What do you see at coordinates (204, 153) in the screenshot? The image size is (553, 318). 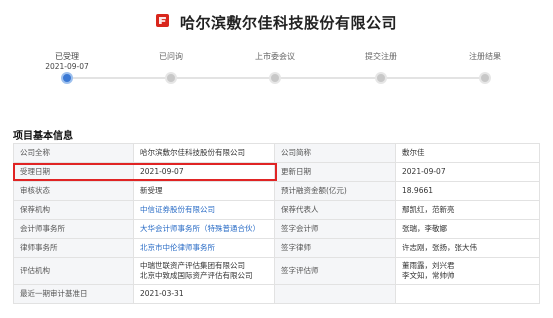 I see `field-value: 哈尔滨敷尔佳科技股份有限公司` at bounding box center [204, 153].